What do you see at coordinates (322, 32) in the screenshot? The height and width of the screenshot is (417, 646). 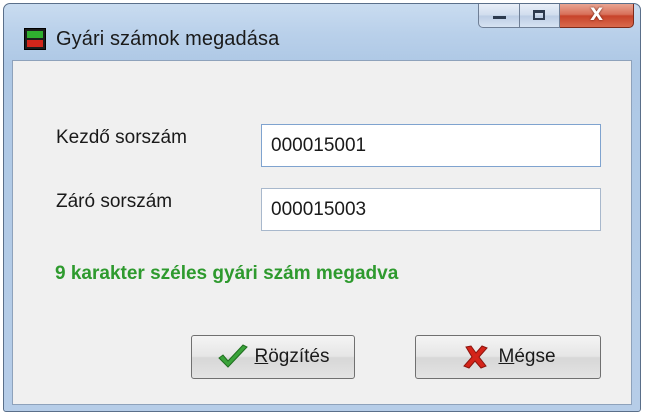 I see `title-bar: Gyári számok megadása X` at bounding box center [322, 32].